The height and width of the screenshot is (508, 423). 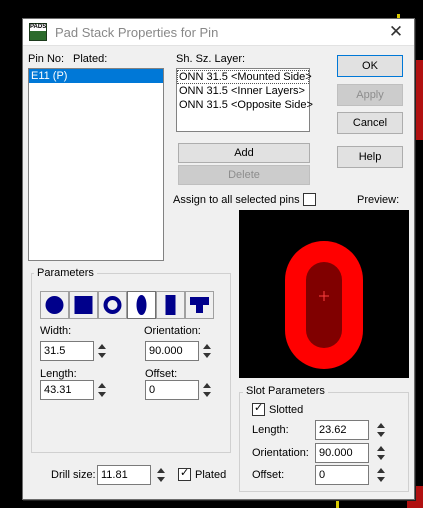 What do you see at coordinates (378, 200) in the screenshot?
I see `preview-label: Preview:` at bounding box center [378, 200].